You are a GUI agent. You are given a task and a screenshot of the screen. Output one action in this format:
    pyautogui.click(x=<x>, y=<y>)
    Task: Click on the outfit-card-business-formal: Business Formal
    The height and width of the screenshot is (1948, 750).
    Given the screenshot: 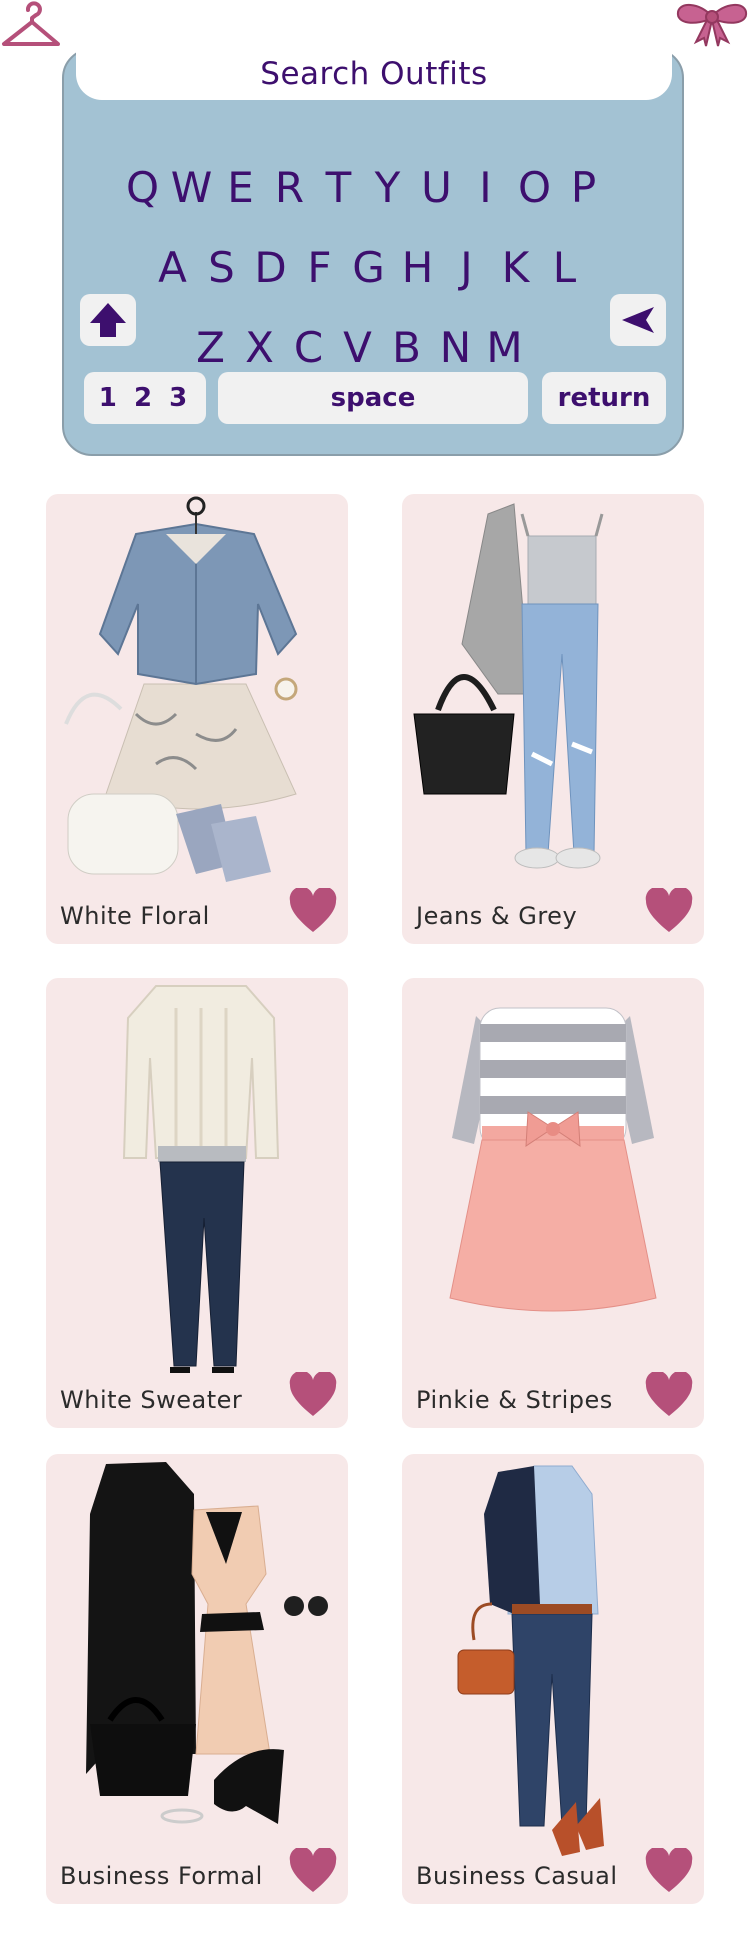 What is the action you would take?
    pyautogui.click(x=197, y=1679)
    